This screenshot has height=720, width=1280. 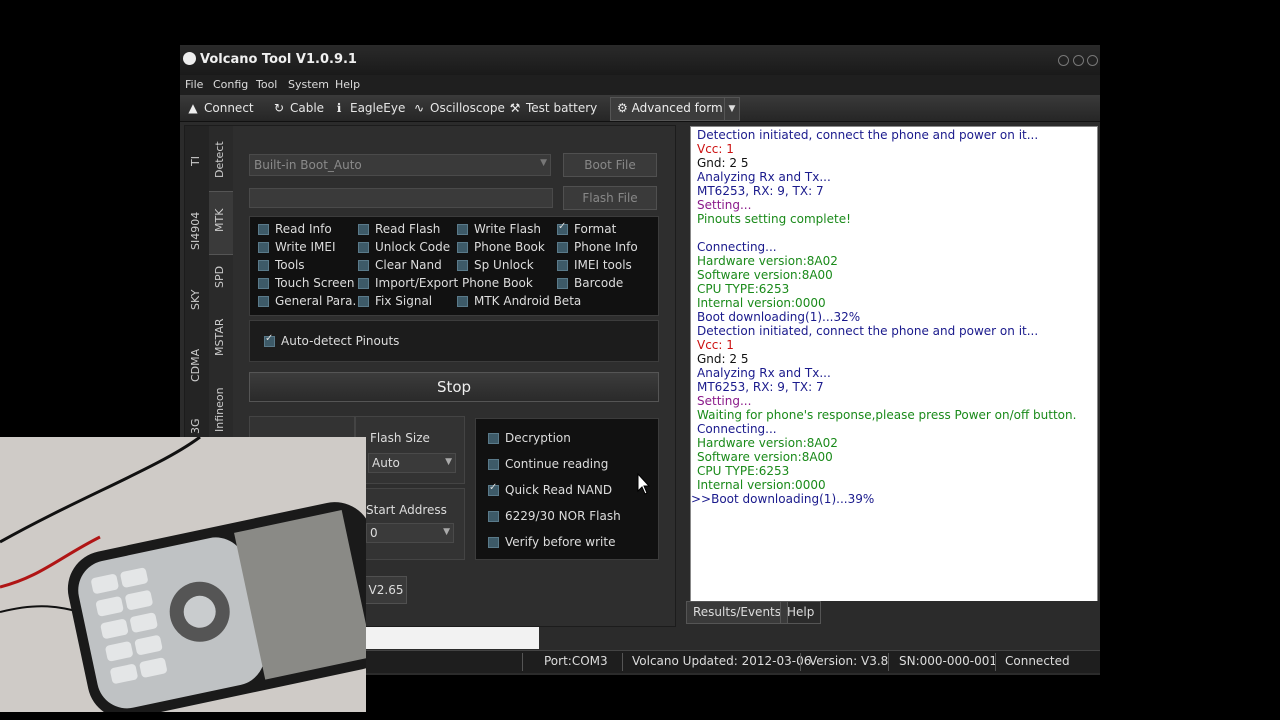 What do you see at coordinates (339, 108) in the screenshot?
I see `info-icon: ℹ` at bounding box center [339, 108].